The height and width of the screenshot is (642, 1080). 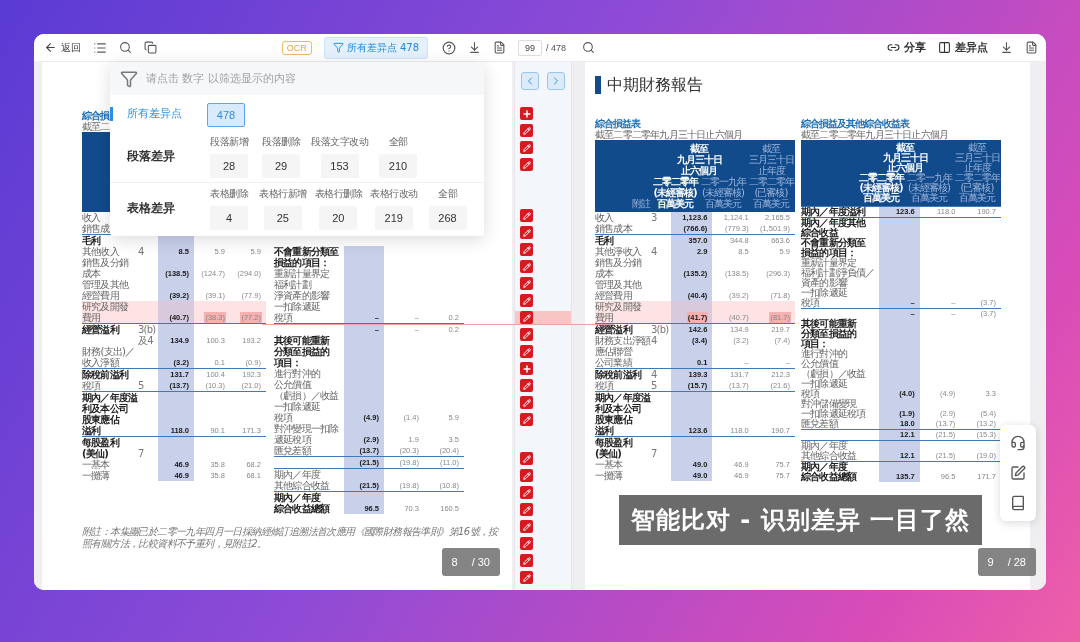 I want to click on page-title: 中期財務報告, so click(x=649, y=85).